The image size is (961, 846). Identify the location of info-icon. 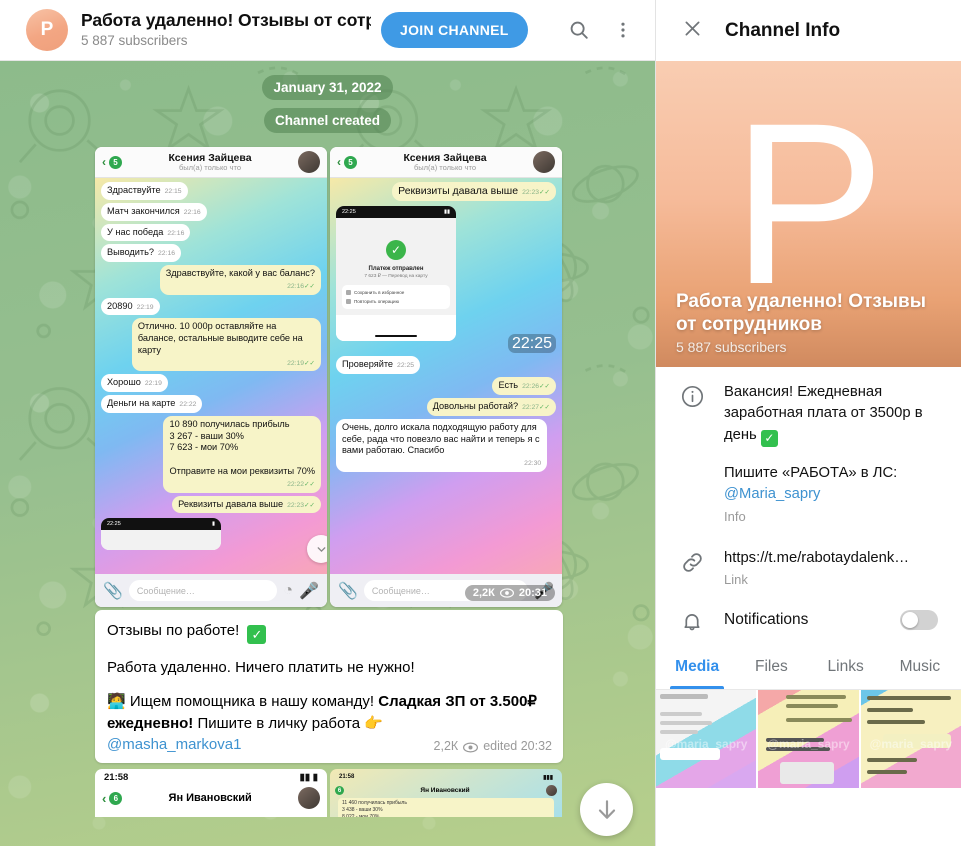
(702, 395).